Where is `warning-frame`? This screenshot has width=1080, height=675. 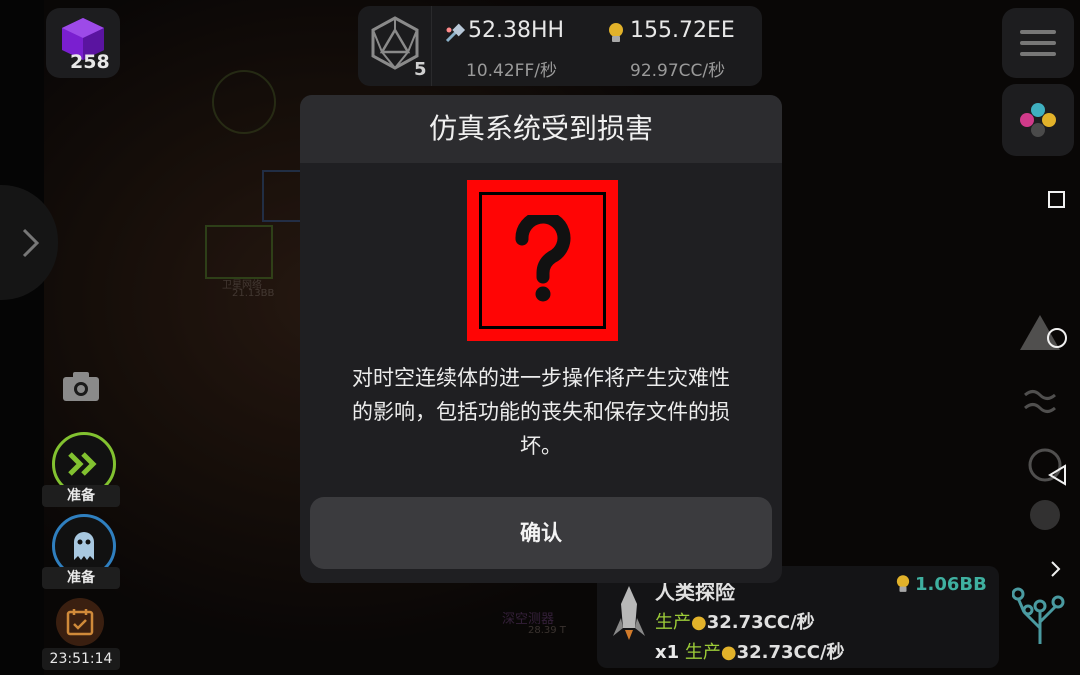
warning-frame is located at coordinates (542, 260).